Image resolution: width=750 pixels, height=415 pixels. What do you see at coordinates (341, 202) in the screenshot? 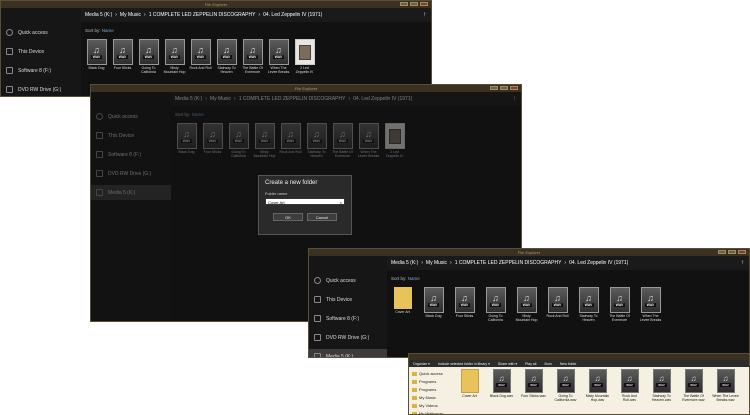
I see `clear-icon: ×` at bounding box center [341, 202].